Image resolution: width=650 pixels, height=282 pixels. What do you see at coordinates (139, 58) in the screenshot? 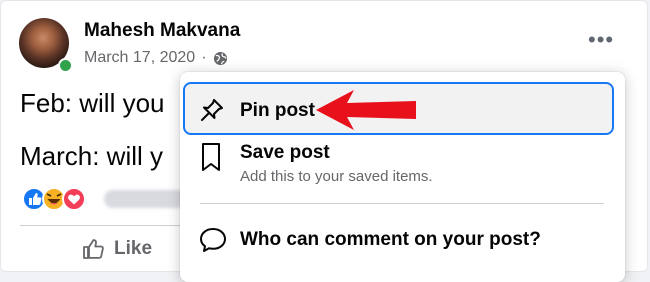
I see `post-date: March 17, 2020` at bounding box center [139, 58].